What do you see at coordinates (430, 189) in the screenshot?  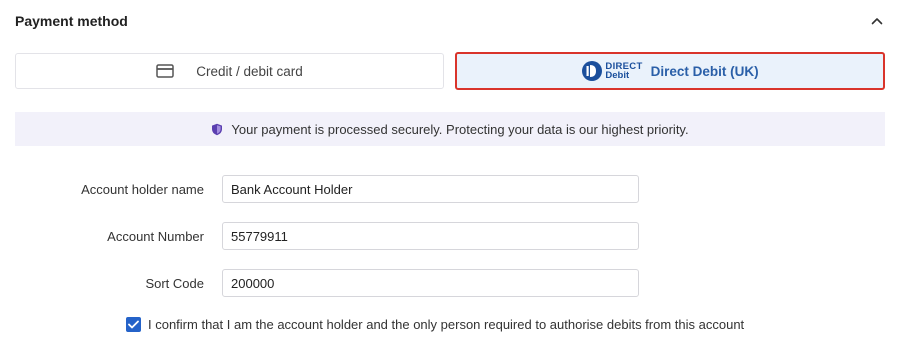 I see `account-holder-input` at bounding box center [430, 189].